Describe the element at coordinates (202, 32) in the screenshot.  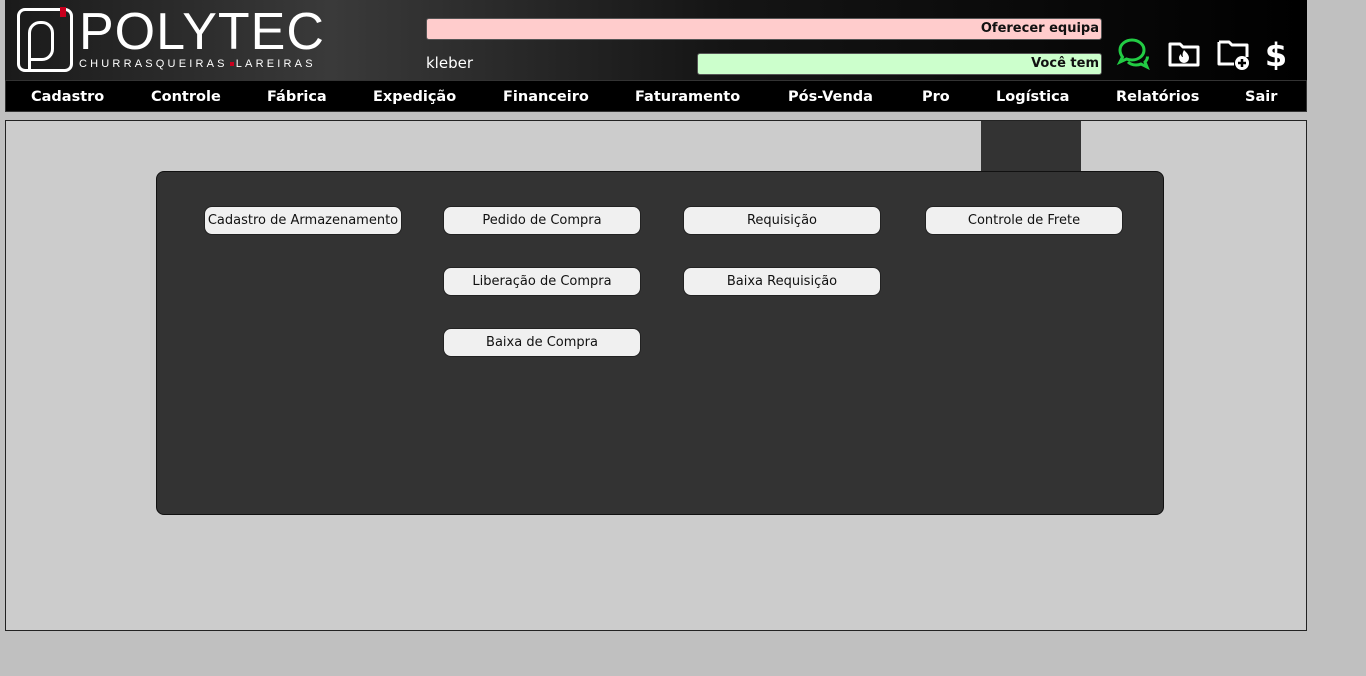
I see `logo-word: POLYTEC` at that location.